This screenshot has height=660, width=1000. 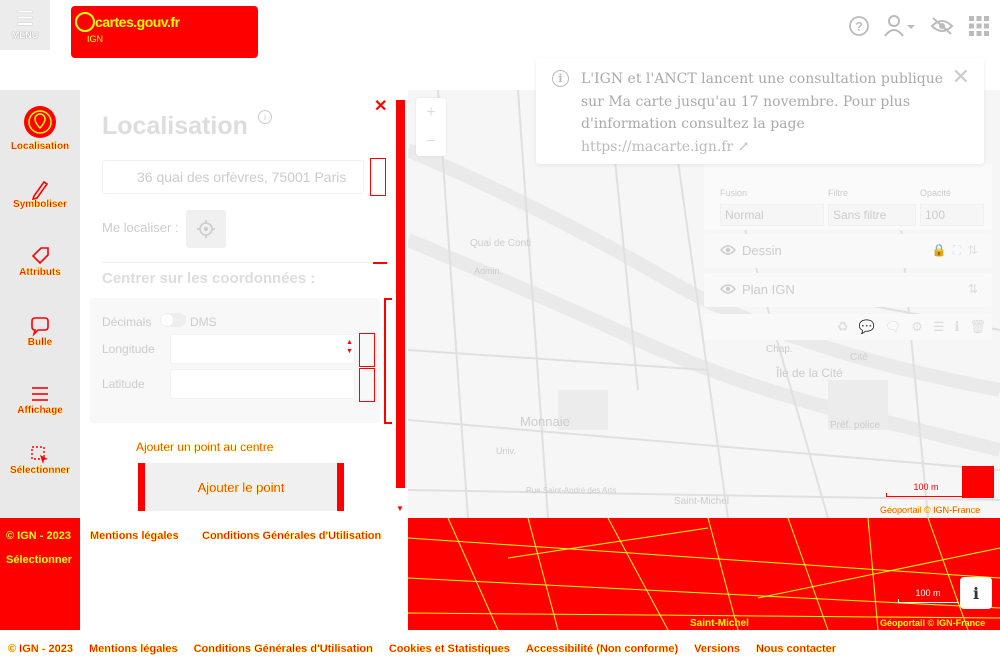 I want to click on map-label: Admin., so click(x=488, y=271).